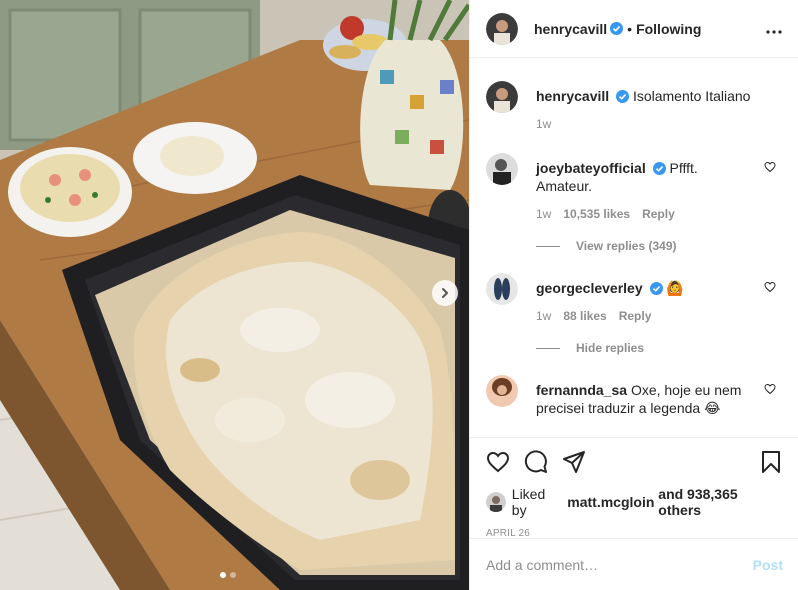  Describe the element at coordinates (675, 288) in the screenshot. I see `comment-text: 🙆` at that location.